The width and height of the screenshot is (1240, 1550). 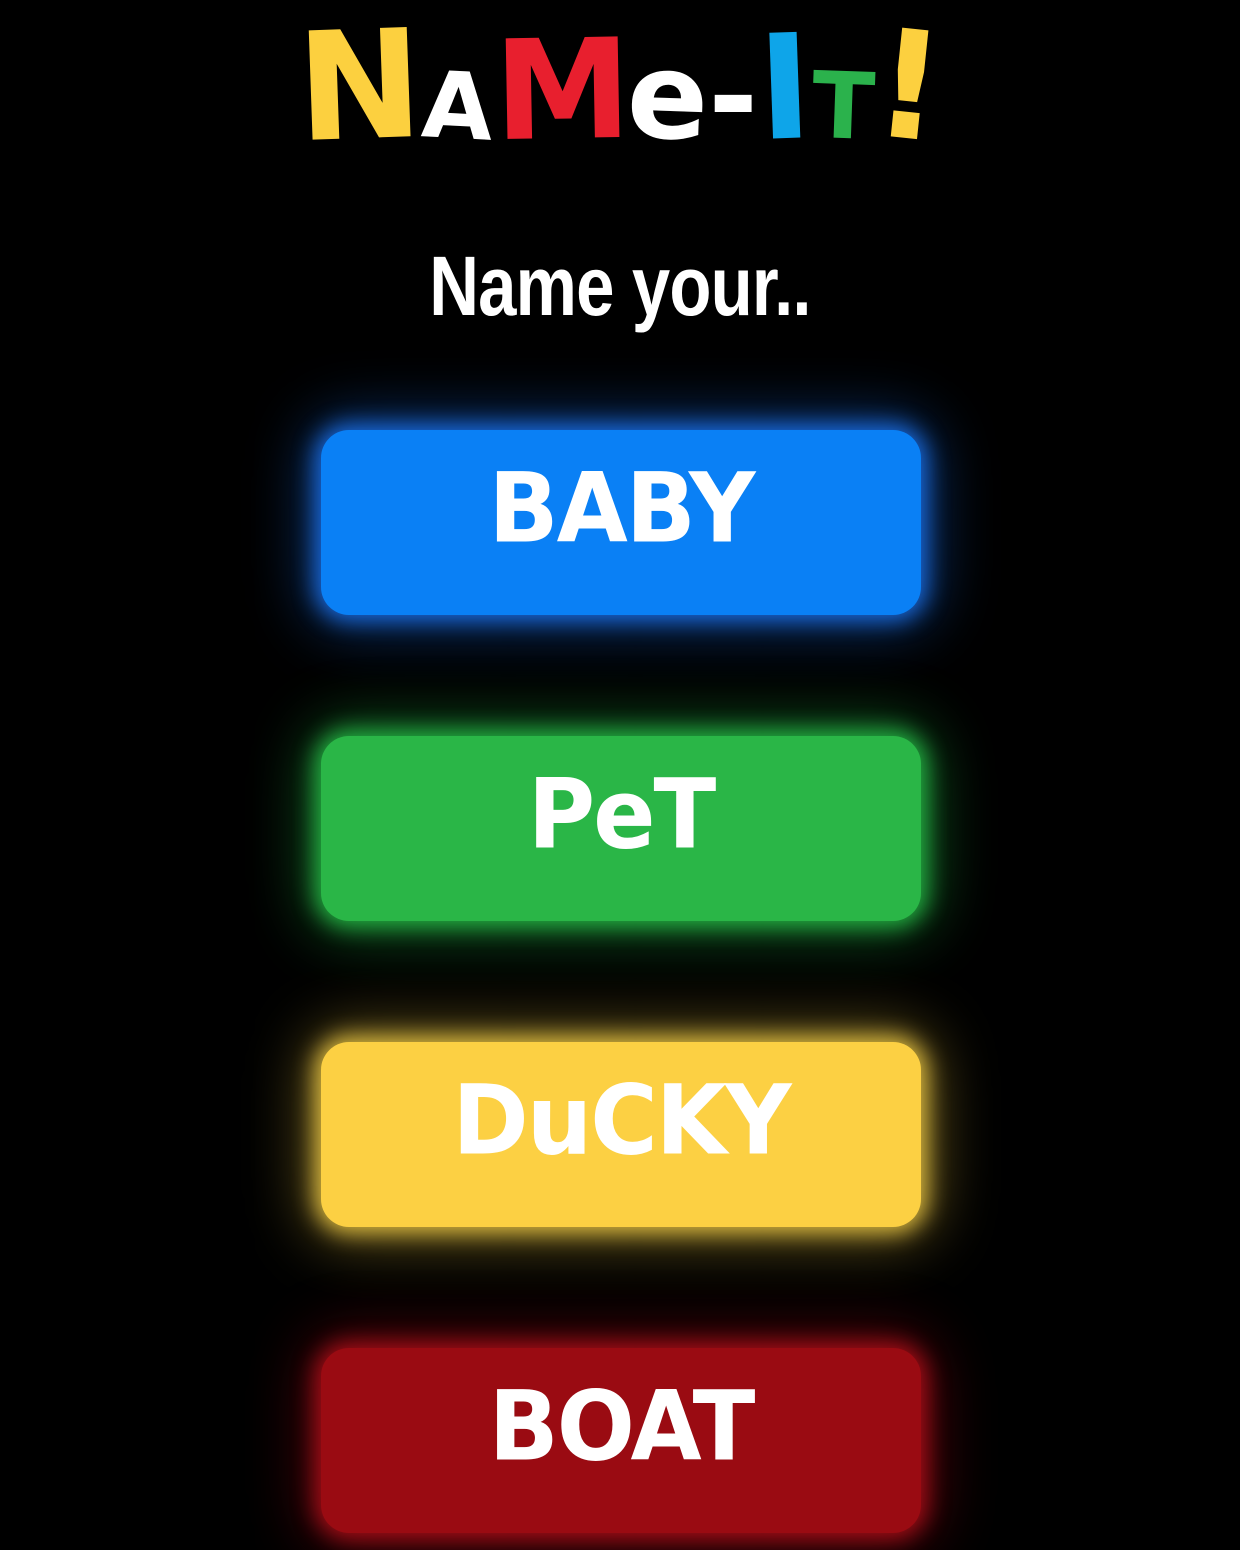 What do you see at coordinates (621, 508) in the screenshot?
I see `baby-button-label: BABY` at bounding box center [621, 508].